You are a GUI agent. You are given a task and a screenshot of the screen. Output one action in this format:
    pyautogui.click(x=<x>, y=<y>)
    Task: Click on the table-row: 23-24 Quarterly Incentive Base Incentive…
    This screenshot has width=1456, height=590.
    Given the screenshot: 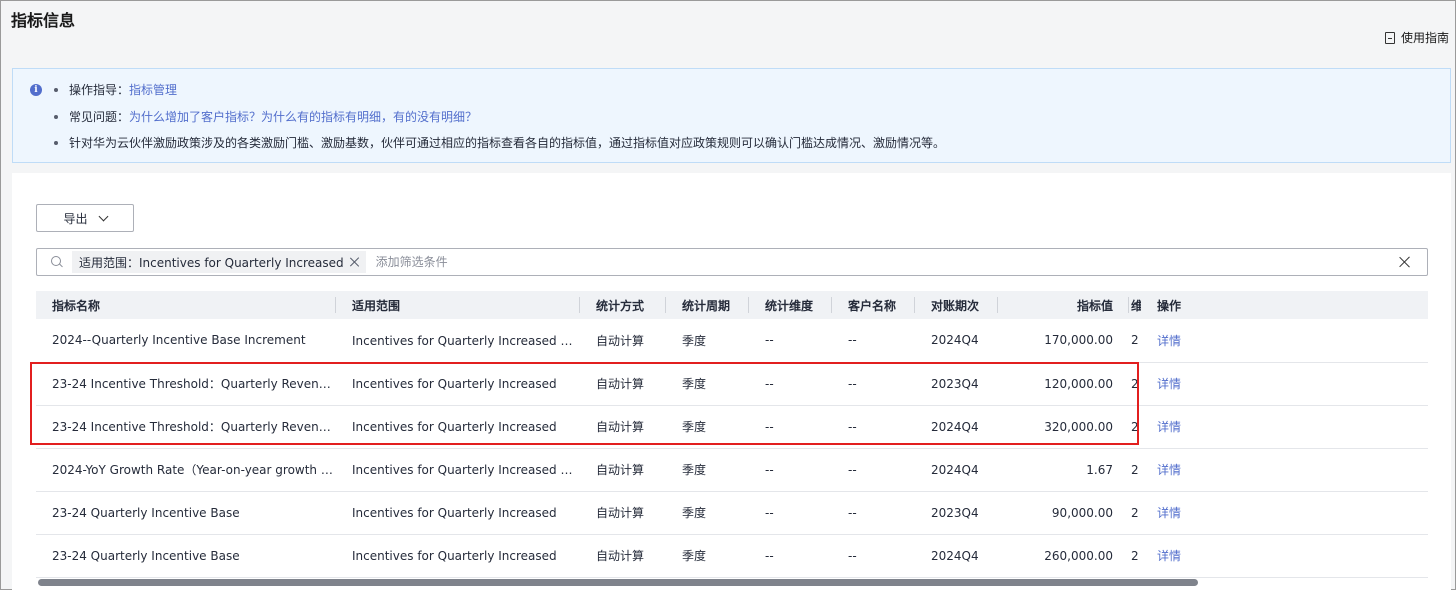 What is the action you would take?
    pyautogui.click(x=732, y=513)
    